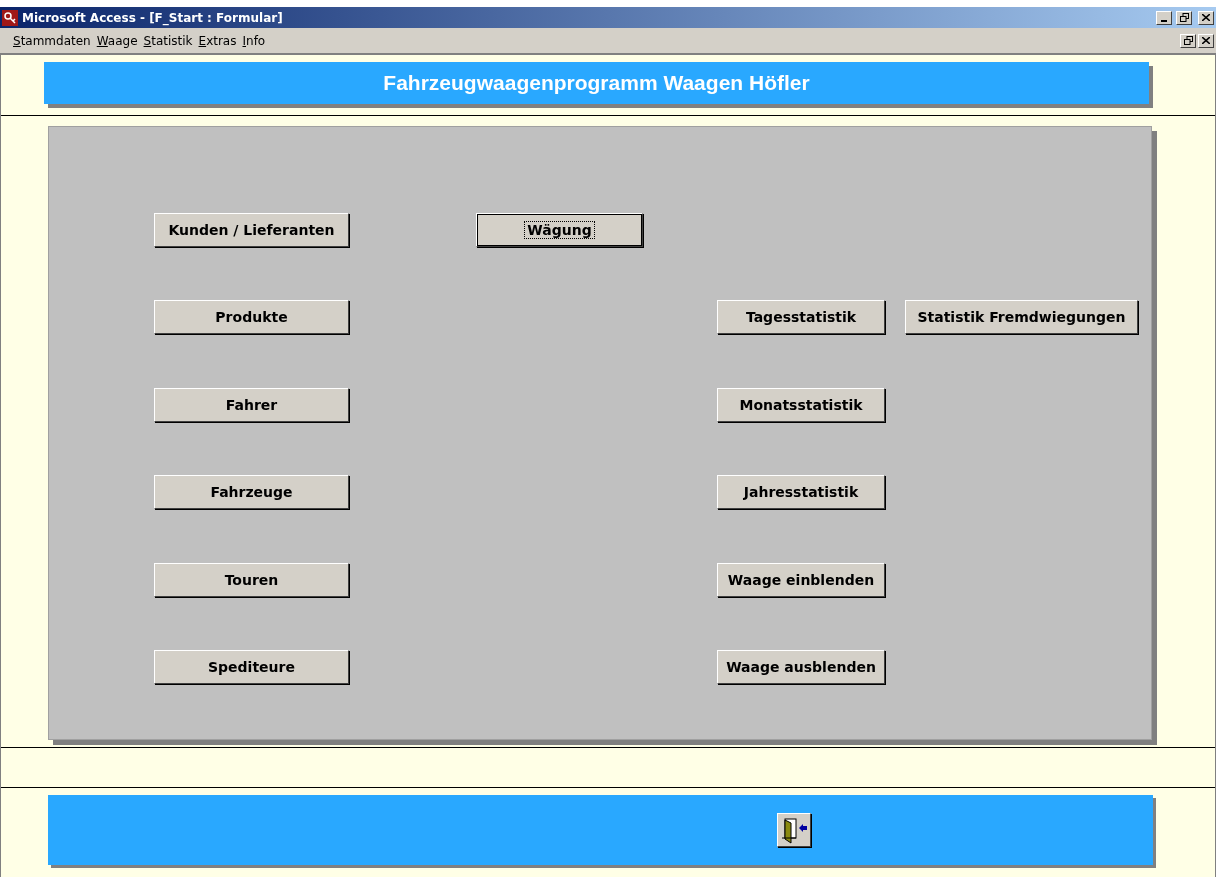 The width and height of the screenshot is (1216, 877). What do you see at coordinates (801, 579) in the screenshot?
I see `statistics-button: Waage einblenden` at bounding box center [801, 579].